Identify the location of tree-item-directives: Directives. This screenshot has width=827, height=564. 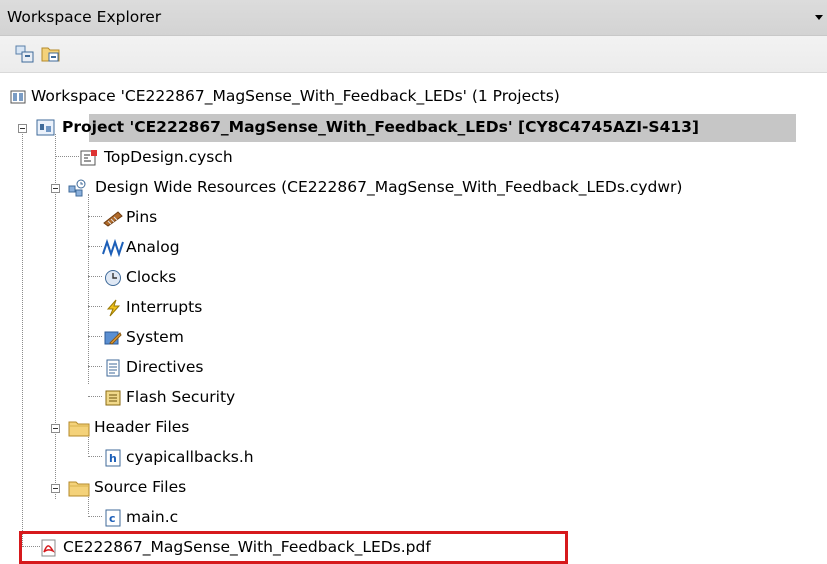
(413, 368).